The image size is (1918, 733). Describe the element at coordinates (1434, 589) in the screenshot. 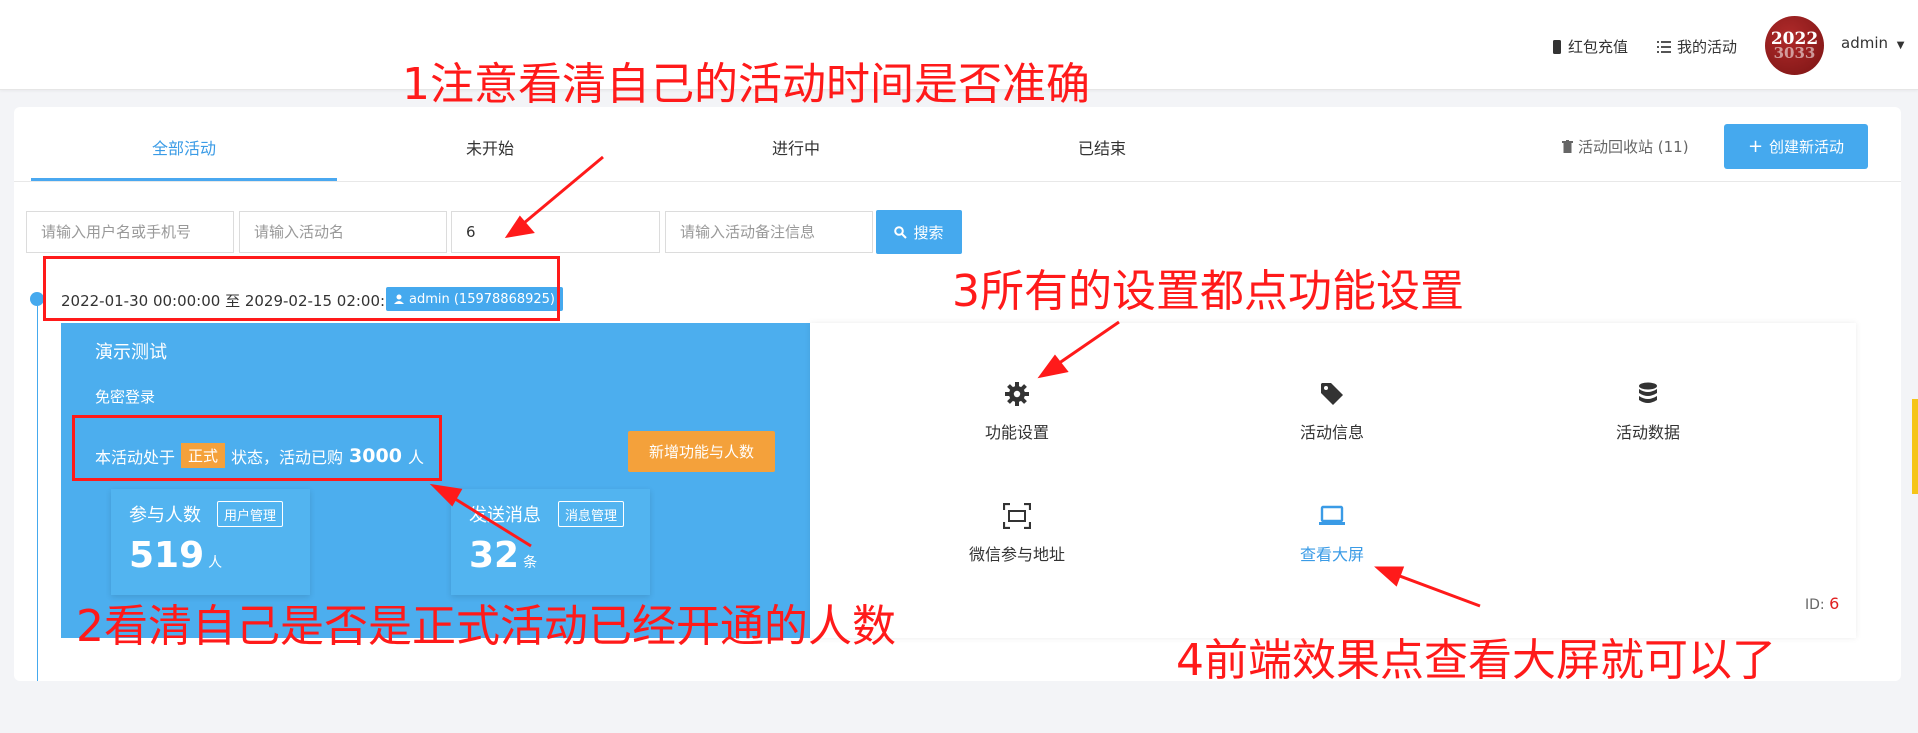

I see `arrow-to-big-screen` at that location.